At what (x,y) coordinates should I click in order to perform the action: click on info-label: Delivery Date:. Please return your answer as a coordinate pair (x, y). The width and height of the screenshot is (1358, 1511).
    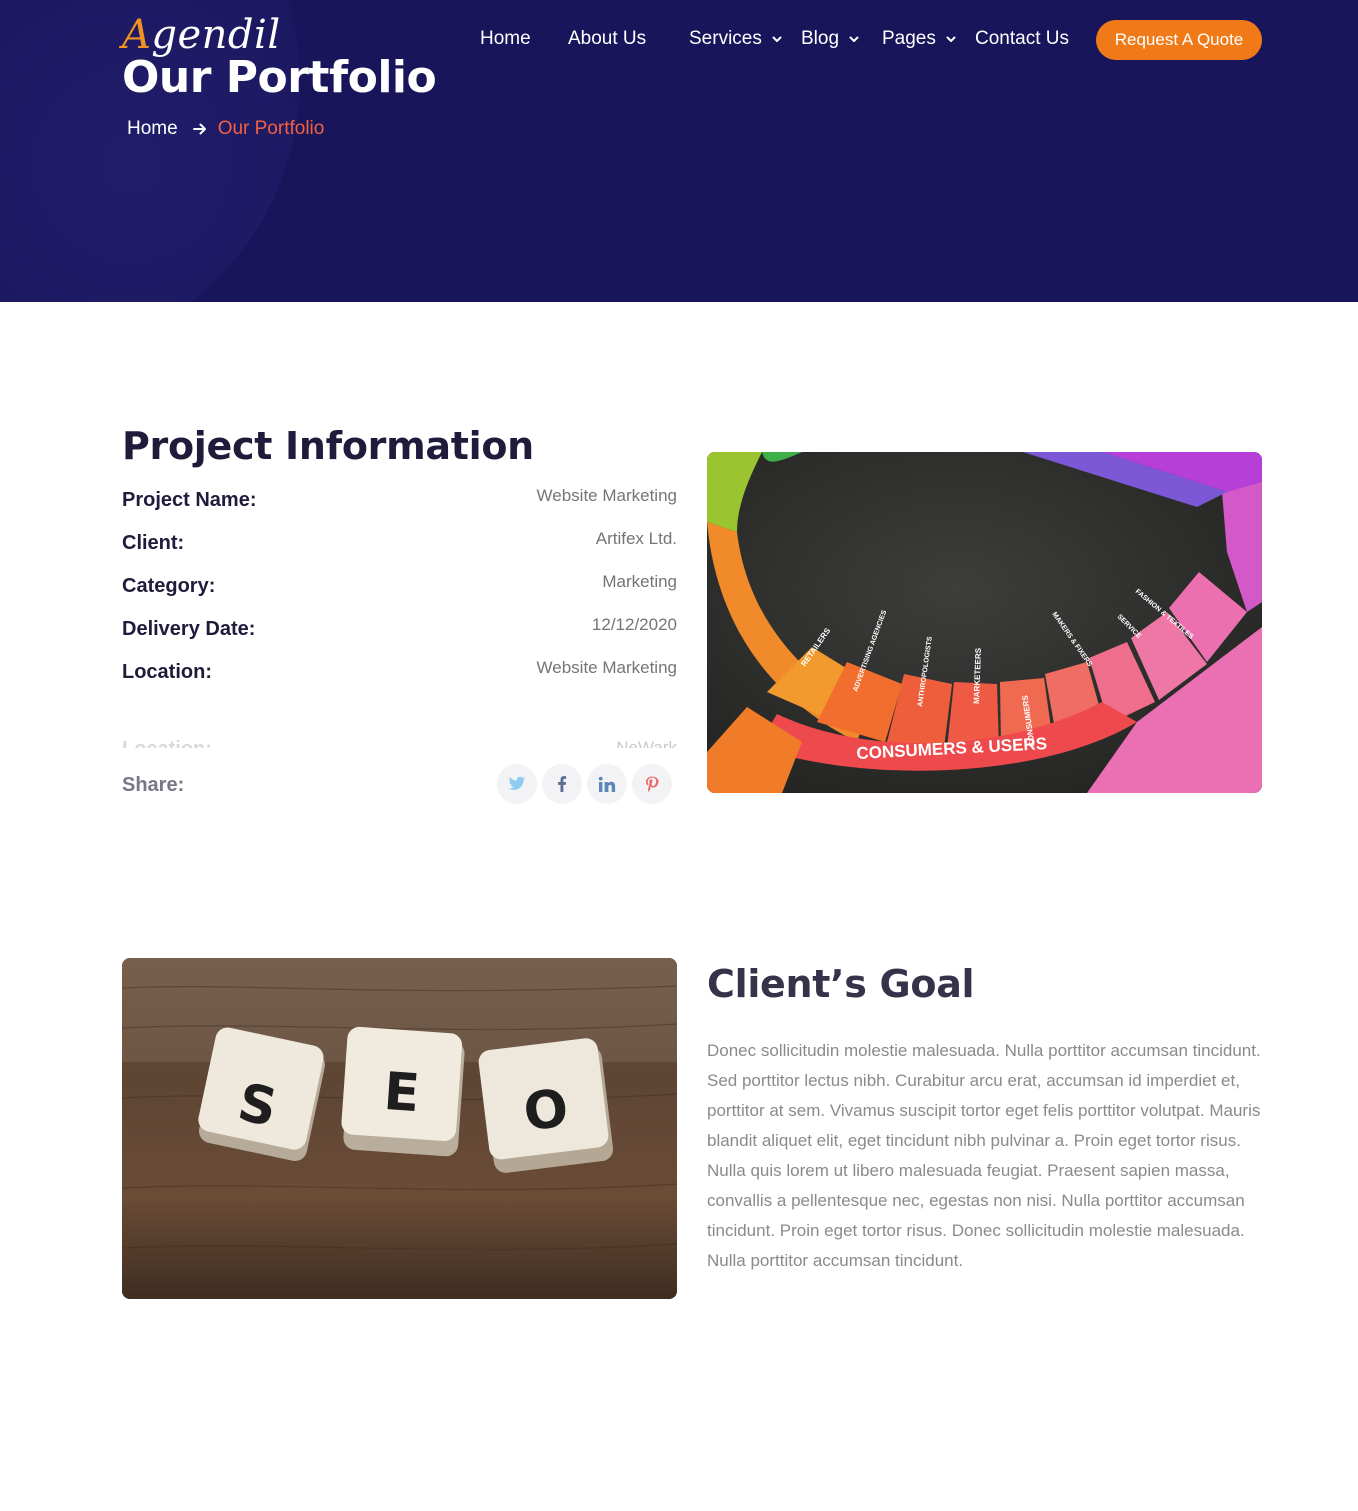
    Looking at the image, I should click on (189, 629).